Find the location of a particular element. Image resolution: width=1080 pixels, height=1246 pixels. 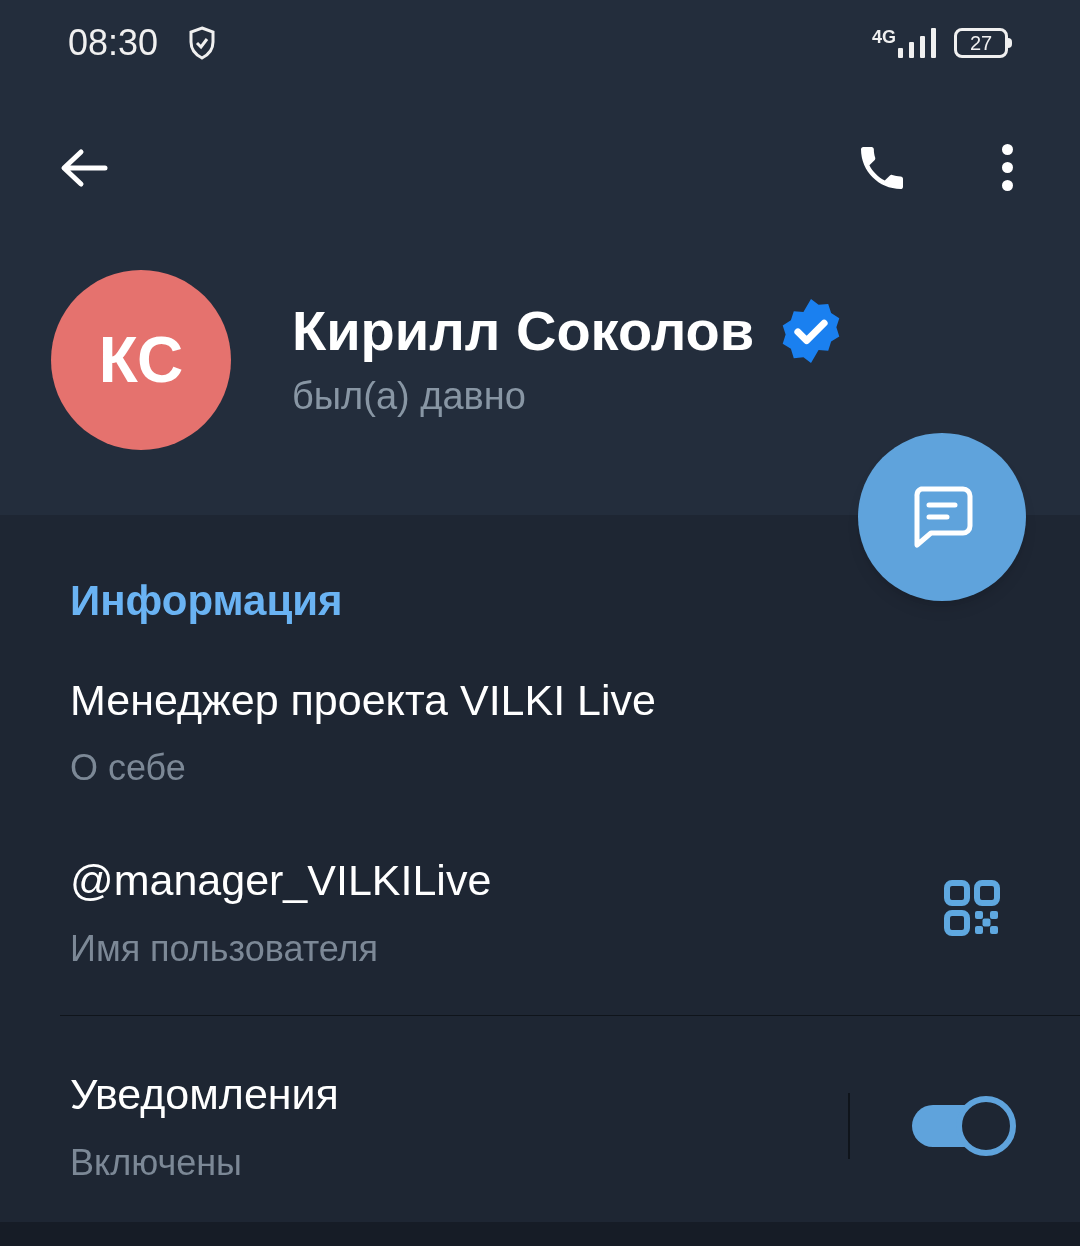

avatar: КС is located at coordinates (141, 360).